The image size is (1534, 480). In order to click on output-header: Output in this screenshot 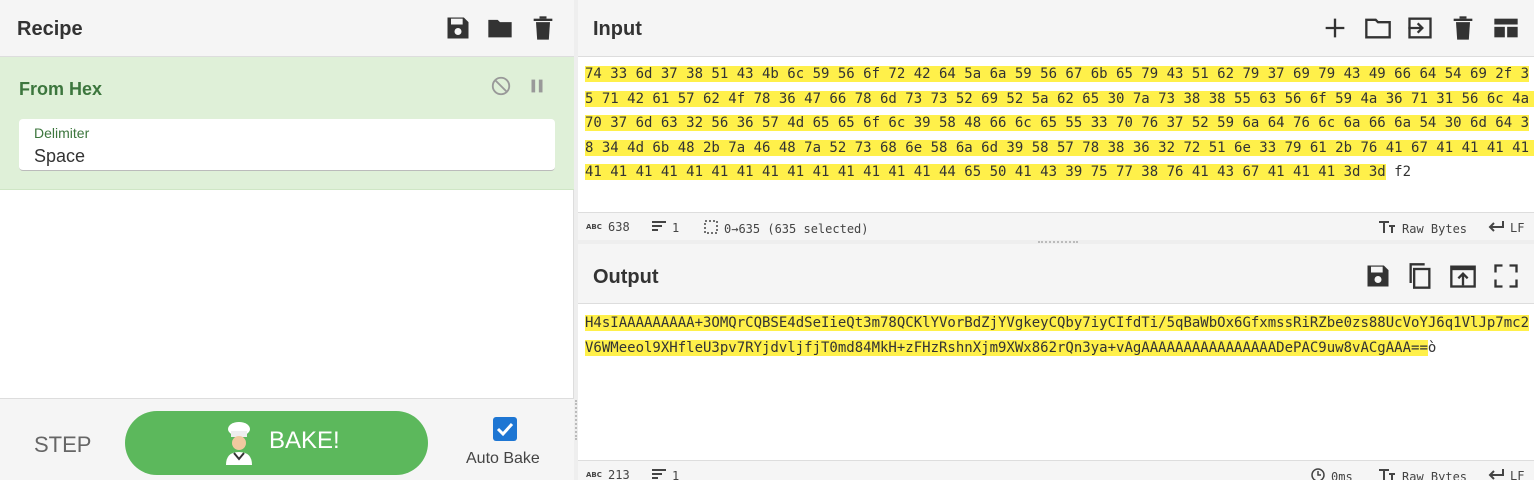, I will do `click(1056, 274)`.